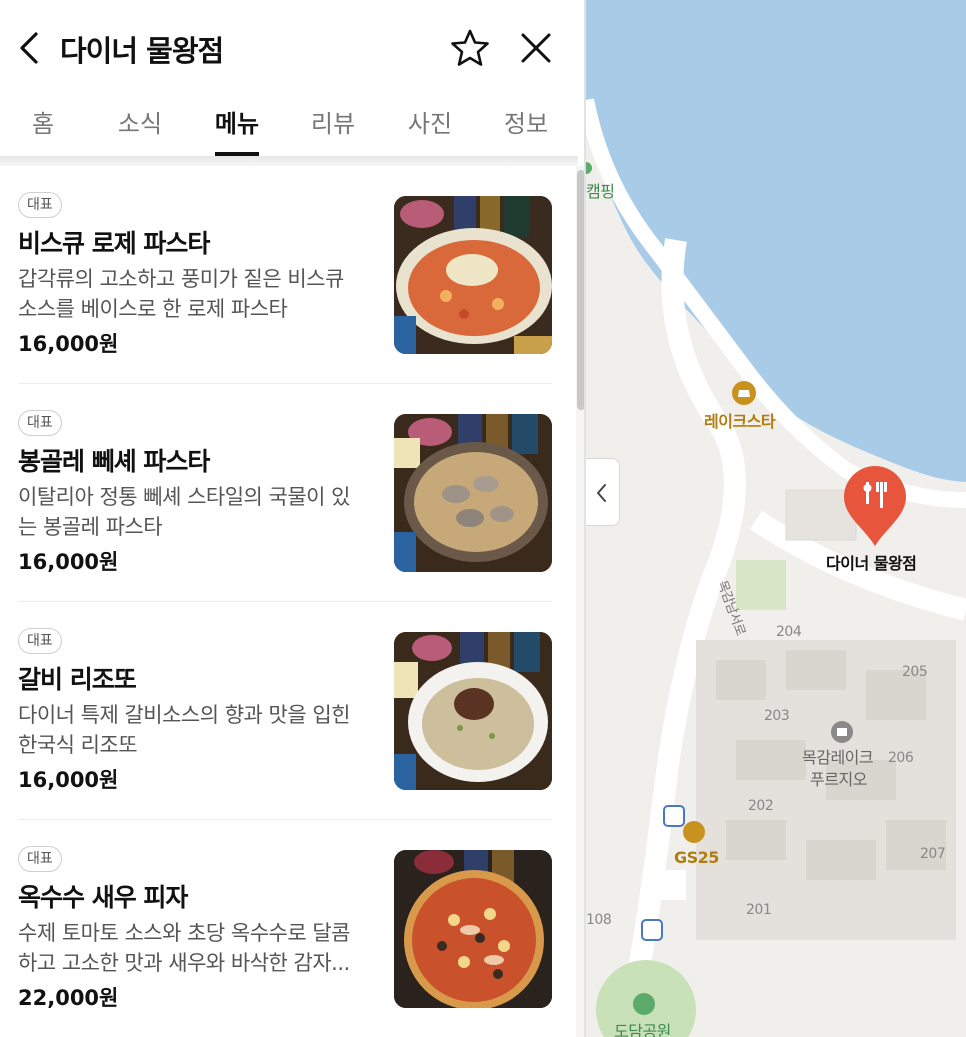 The width and height of the screenshot is (966, 1037). Describe the element at coordinates (68, 998) in the screenshot. I see `menu-item-price: 22,000원` at that location.